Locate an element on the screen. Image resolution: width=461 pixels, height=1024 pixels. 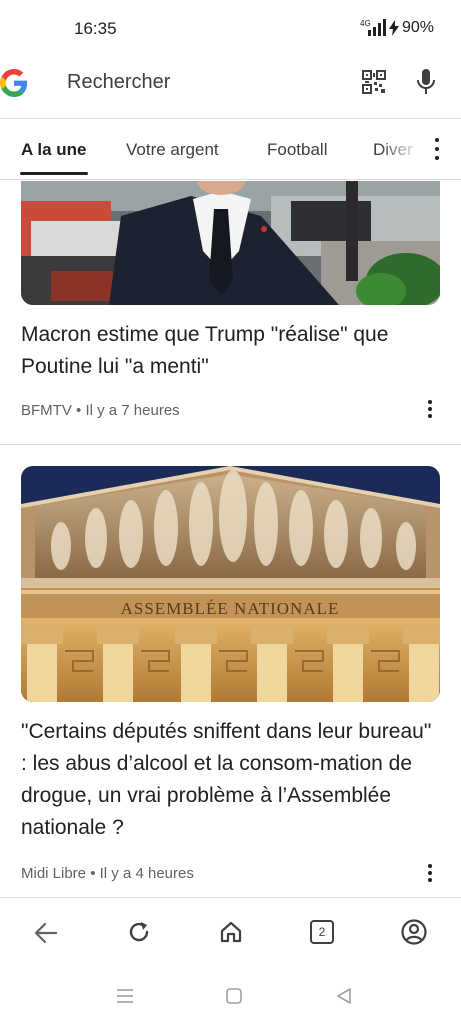
tabs-divider is located at coordinates (230, 179).